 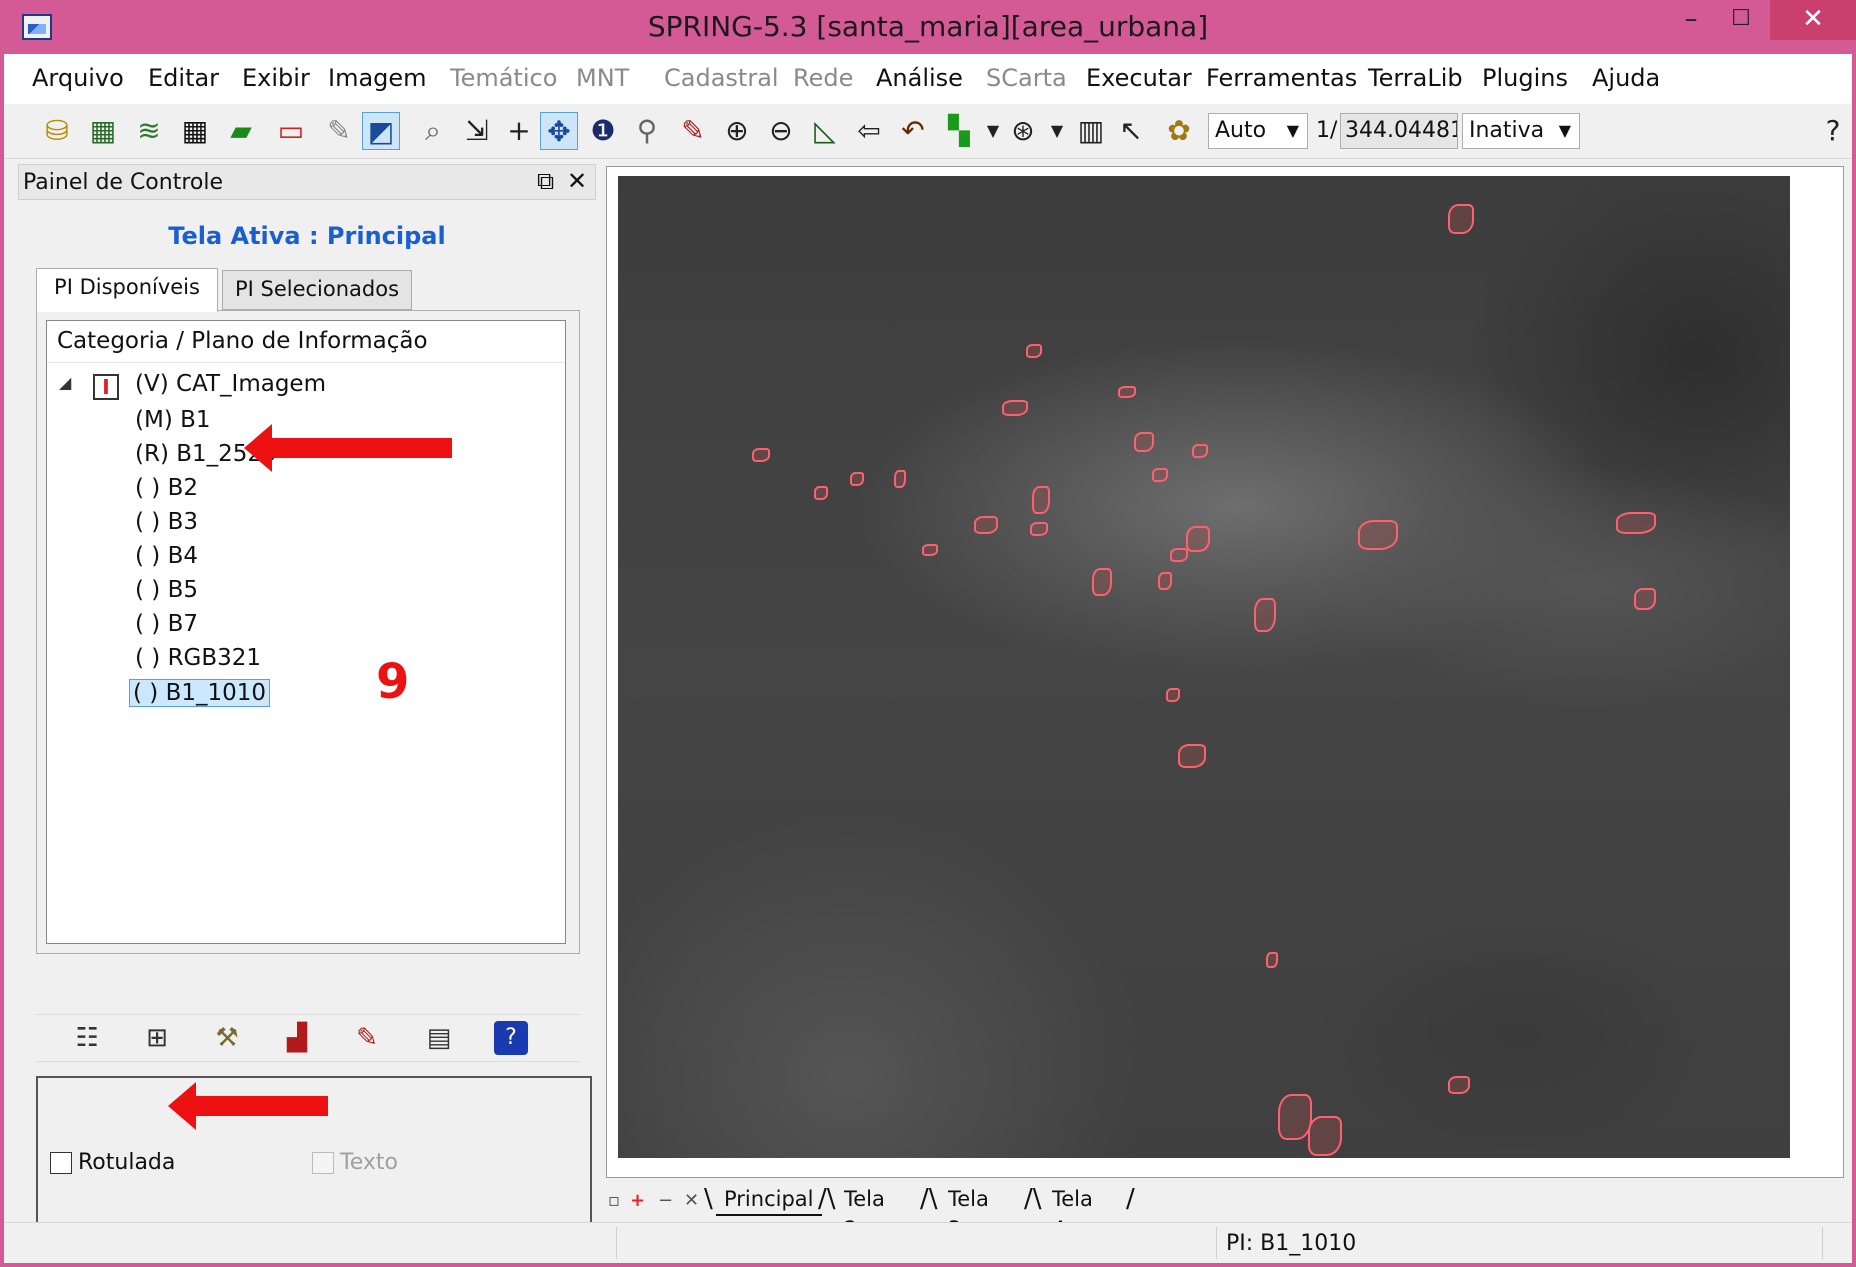 What do you see at coordinates (1023, 131) in the screenshot?
I see `zoom-scale-icon: ⊛` at bounding box center [1023, 131].